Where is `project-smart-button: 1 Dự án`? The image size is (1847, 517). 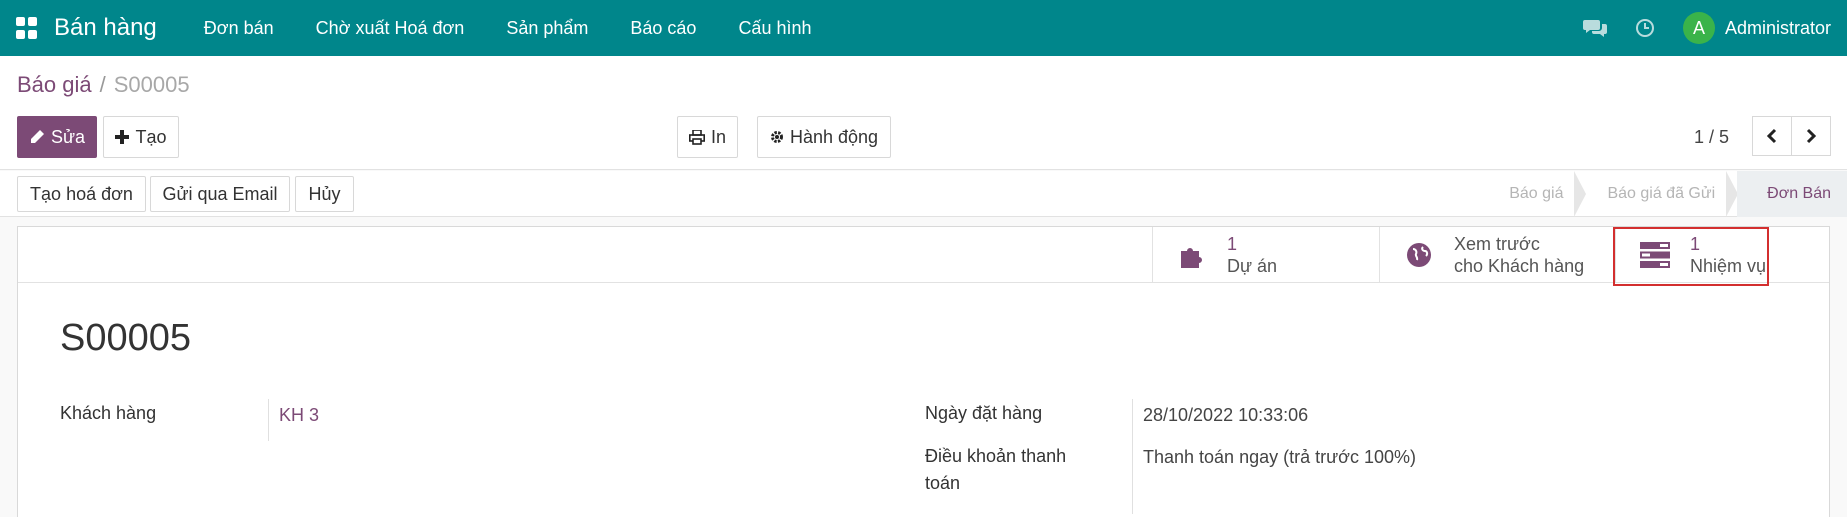 project-smart-button: 1 Dự án is located at coordinates (1265, 255).